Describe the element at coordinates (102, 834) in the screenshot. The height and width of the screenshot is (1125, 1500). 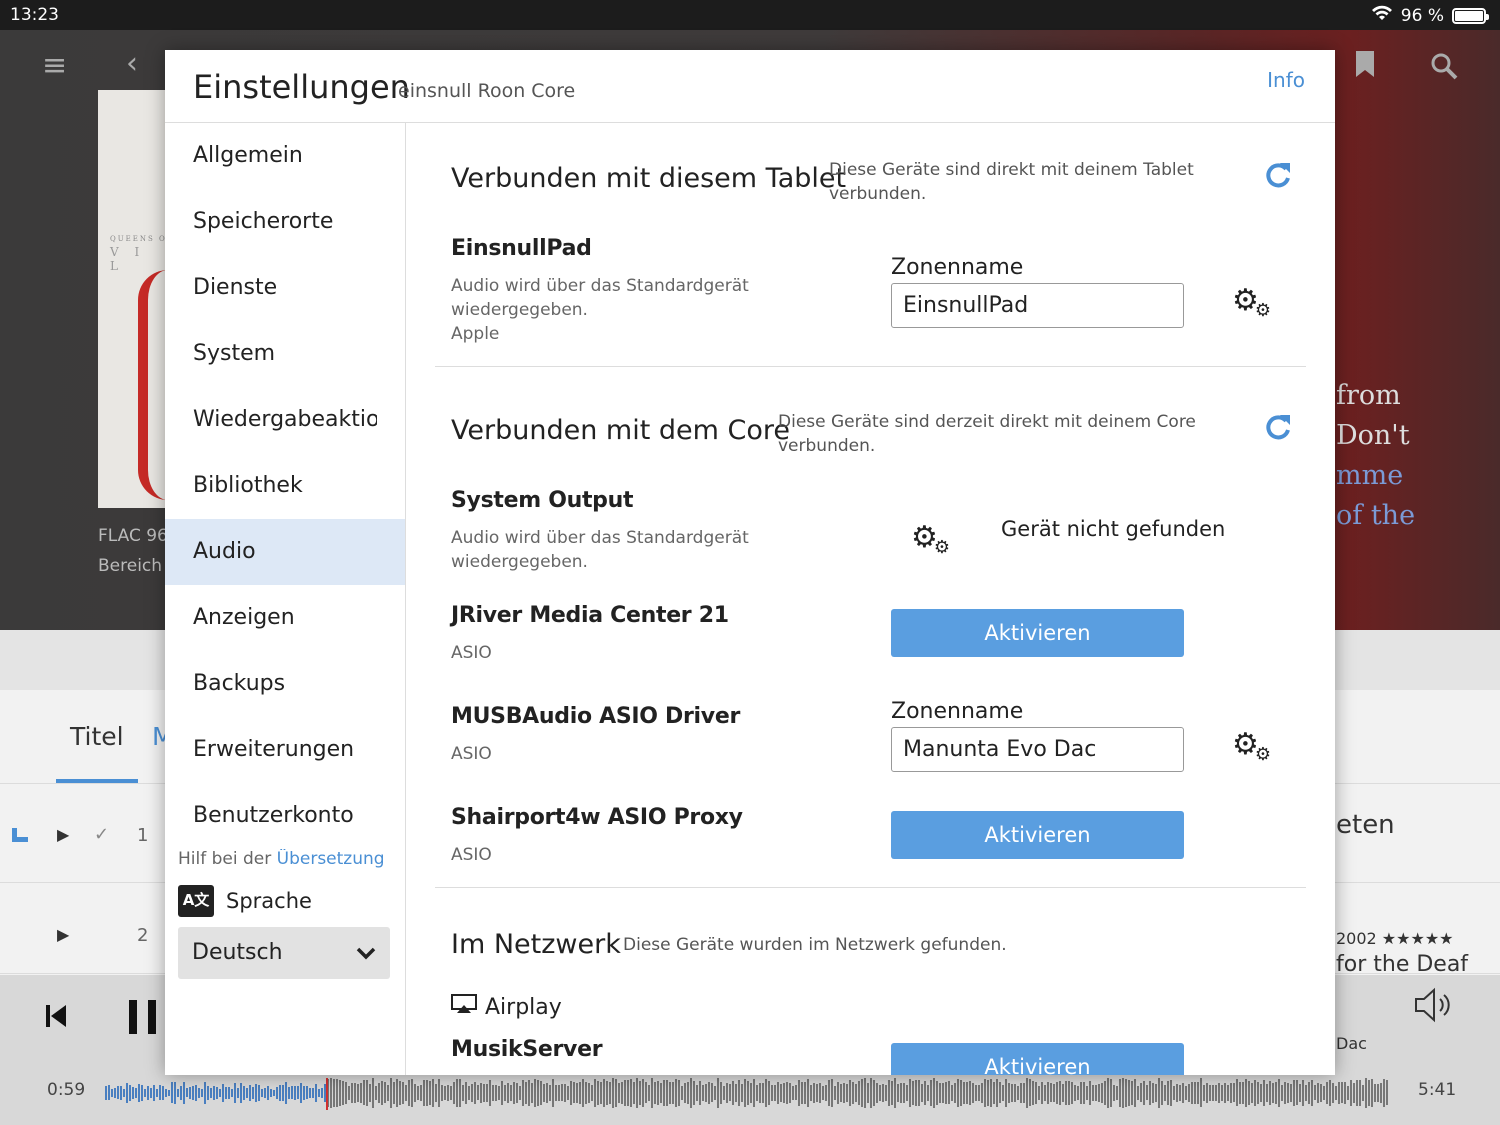
I see `check-icon: ✓` at that location.